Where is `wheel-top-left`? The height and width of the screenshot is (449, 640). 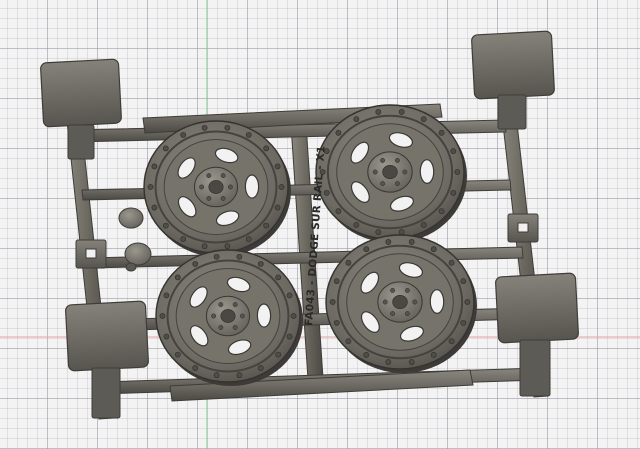 wheel-top-left is located at coordinates (217, 188).